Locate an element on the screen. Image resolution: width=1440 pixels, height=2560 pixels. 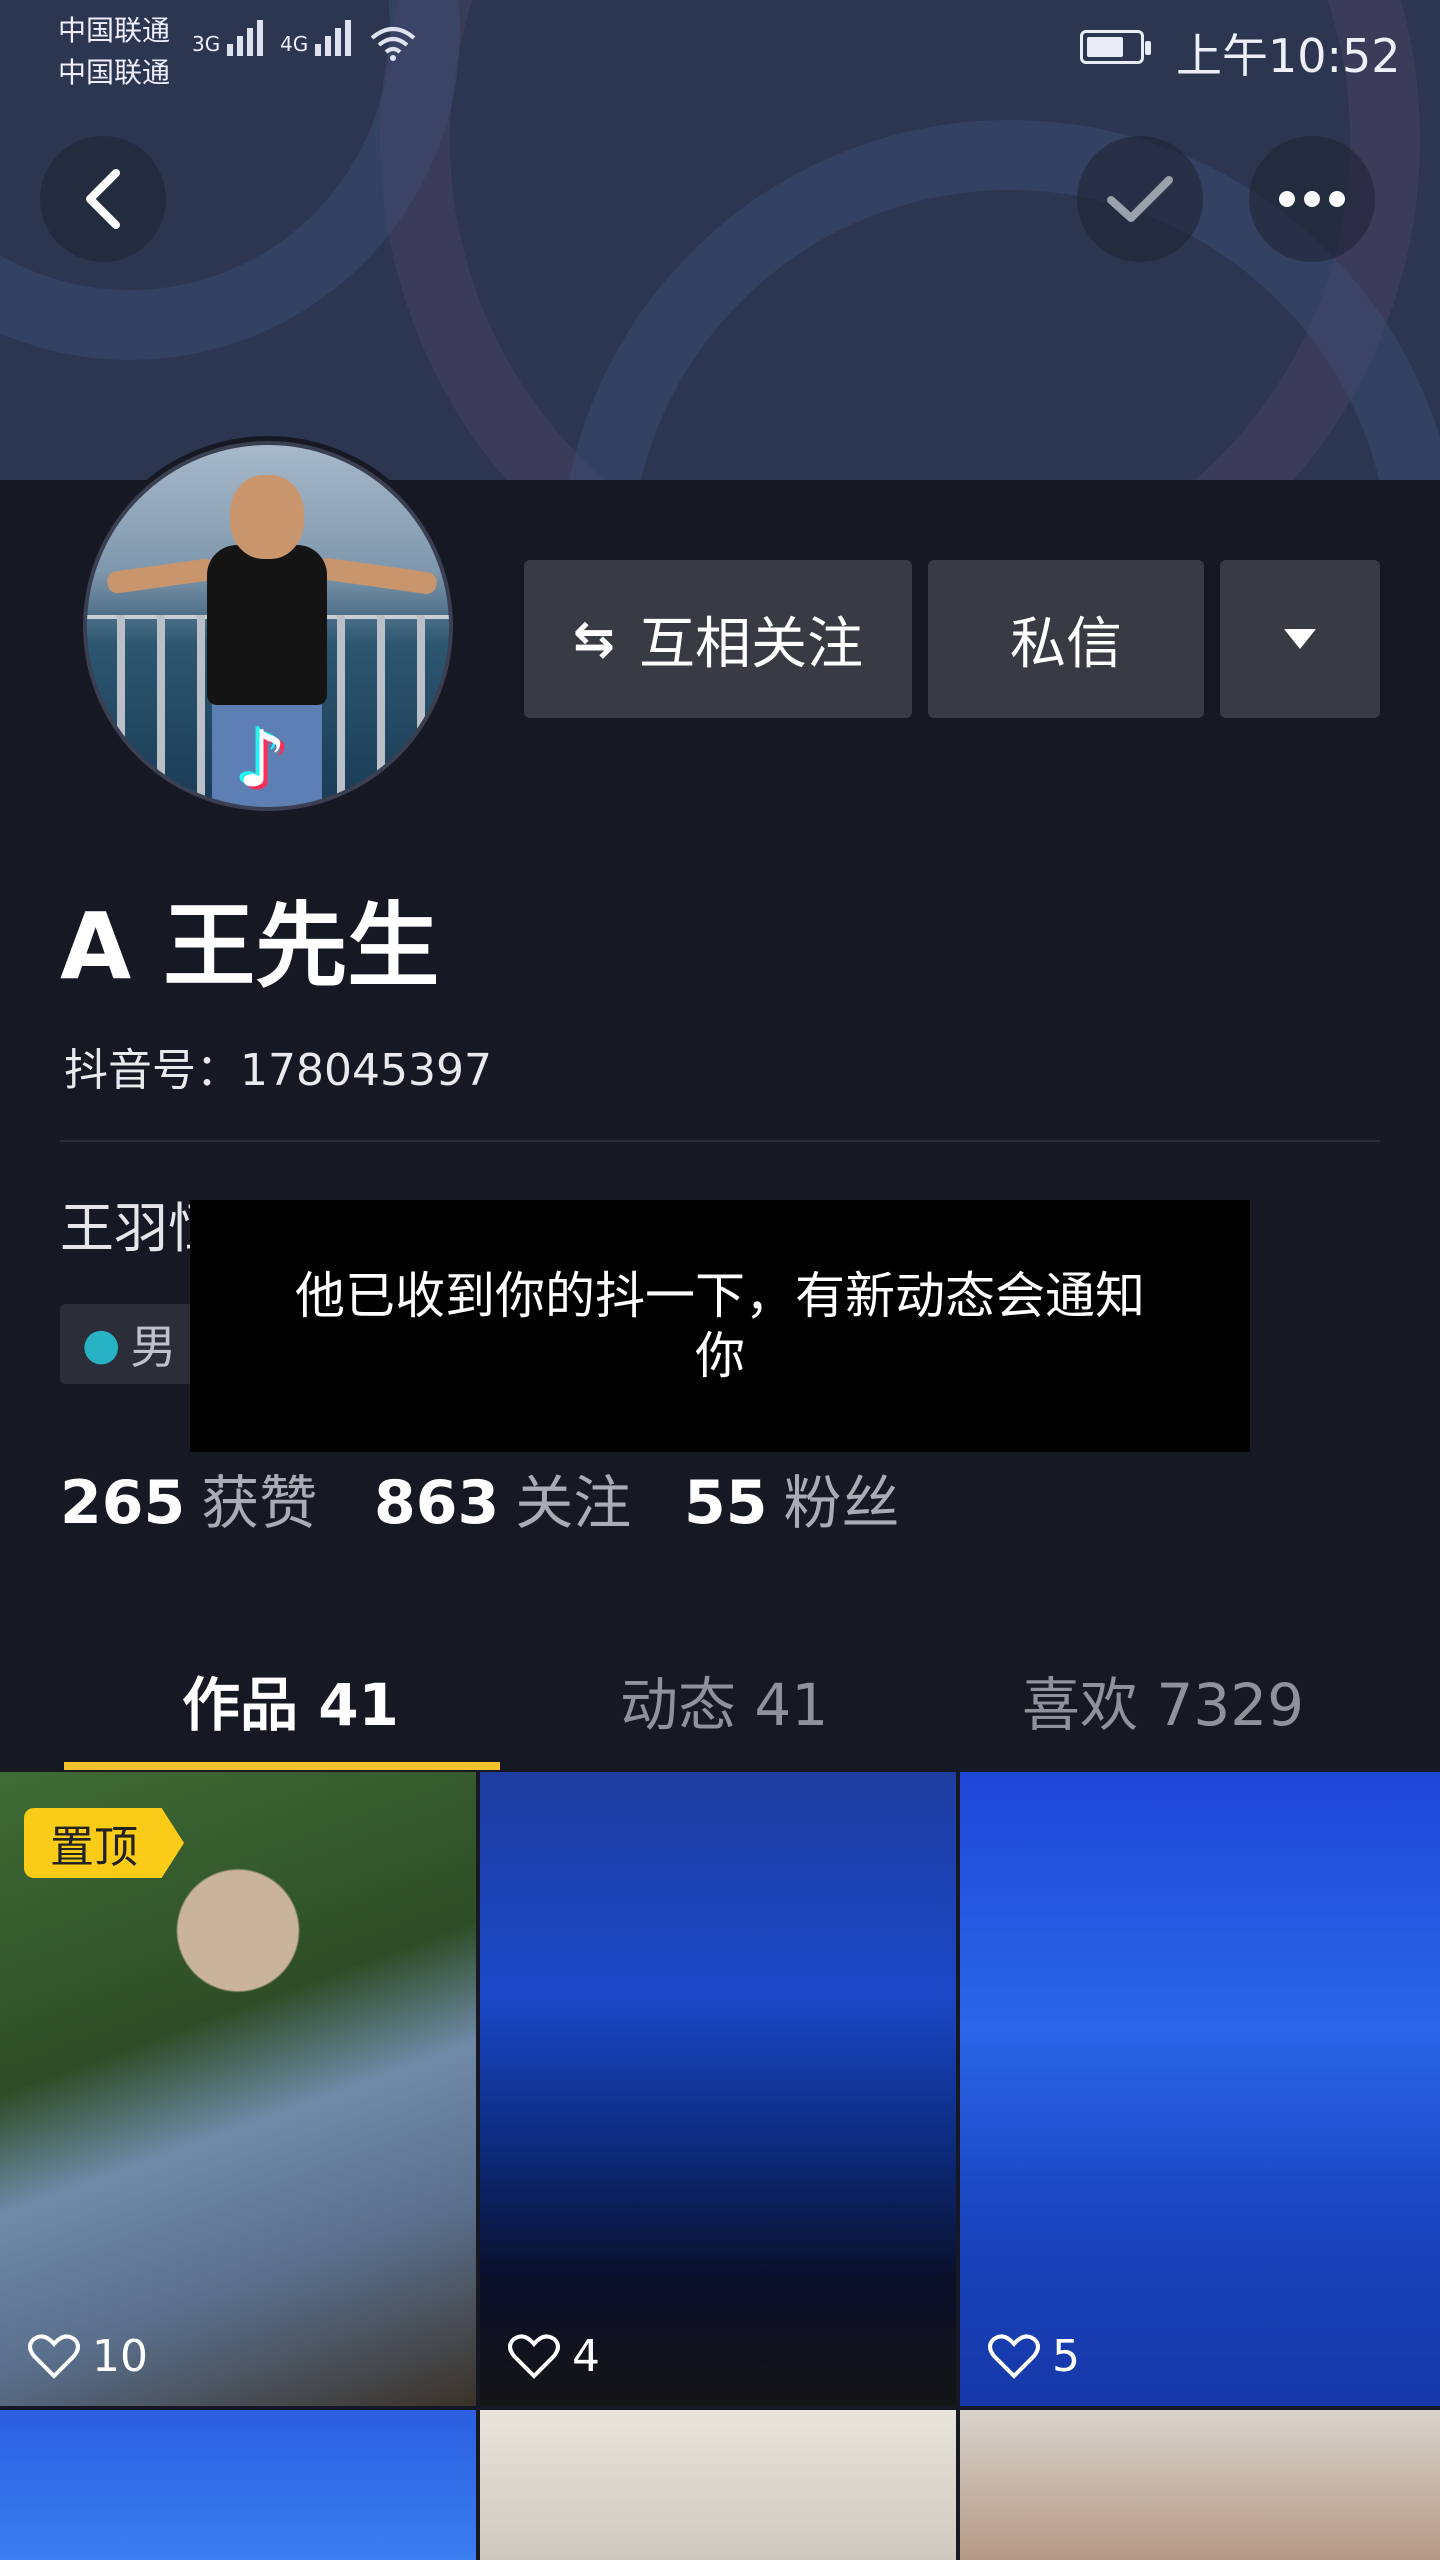
stat-likes-value: 265 is located at coordinates (123, 1503).